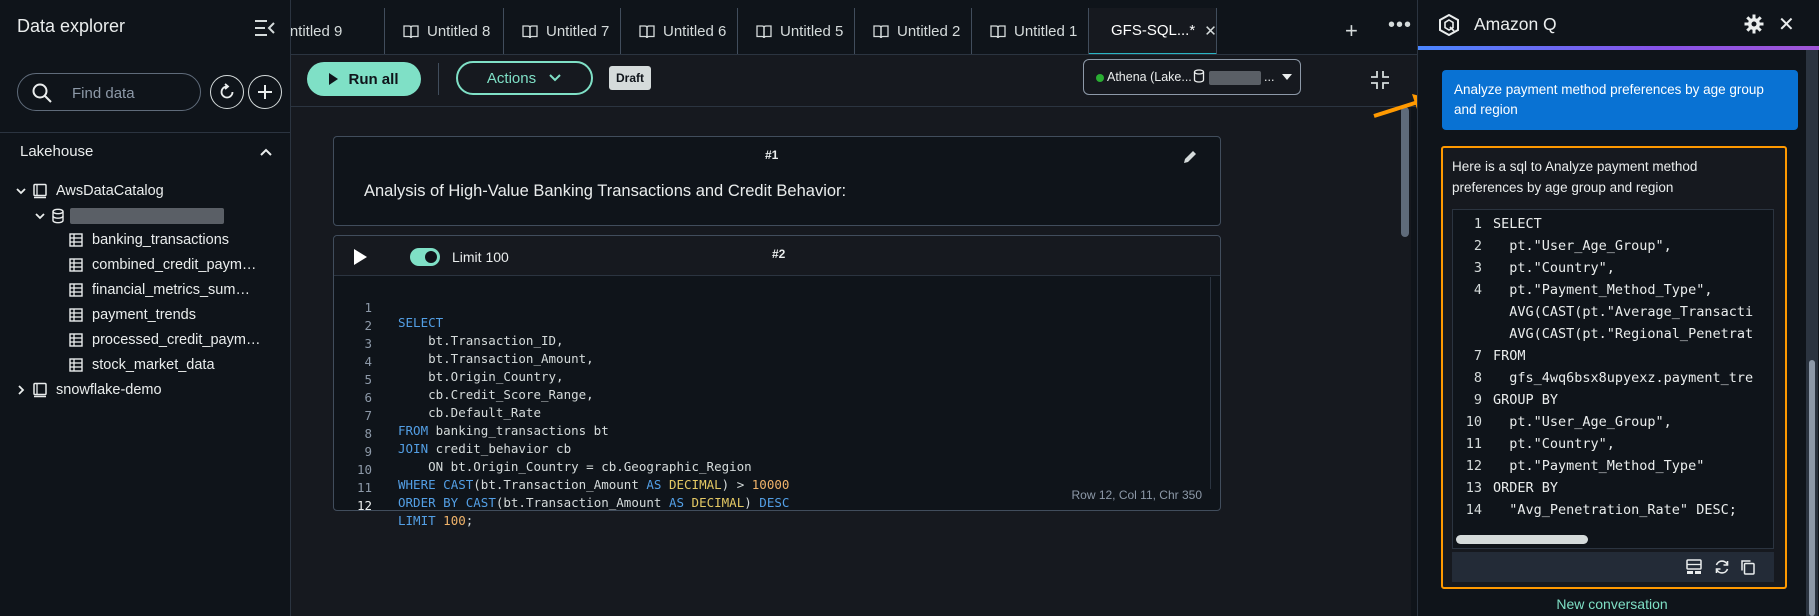 The height and width of the screenshot is (616, 1819). What do you see at coordinates (1512, 488) in the screenshot?
I see `code-line: 13 ORDER BY` at bounding box center [1512, 488].